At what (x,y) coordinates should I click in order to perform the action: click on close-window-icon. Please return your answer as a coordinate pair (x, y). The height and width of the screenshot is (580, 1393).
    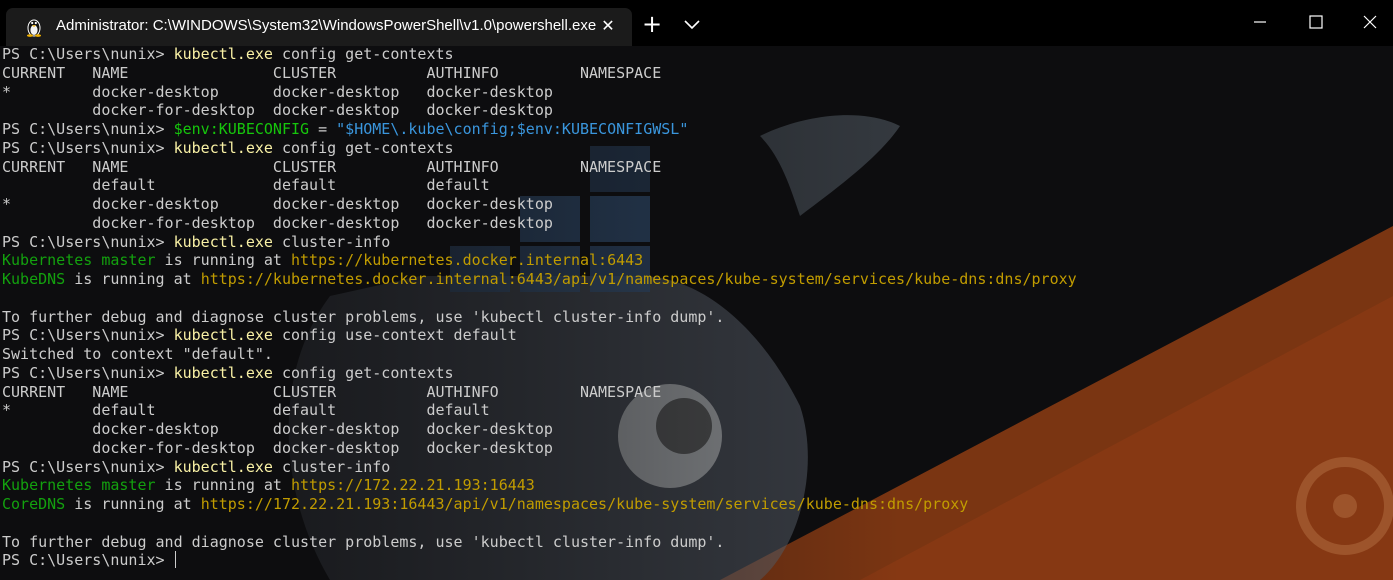
    Looking at the image, I should click on (1370, 22).